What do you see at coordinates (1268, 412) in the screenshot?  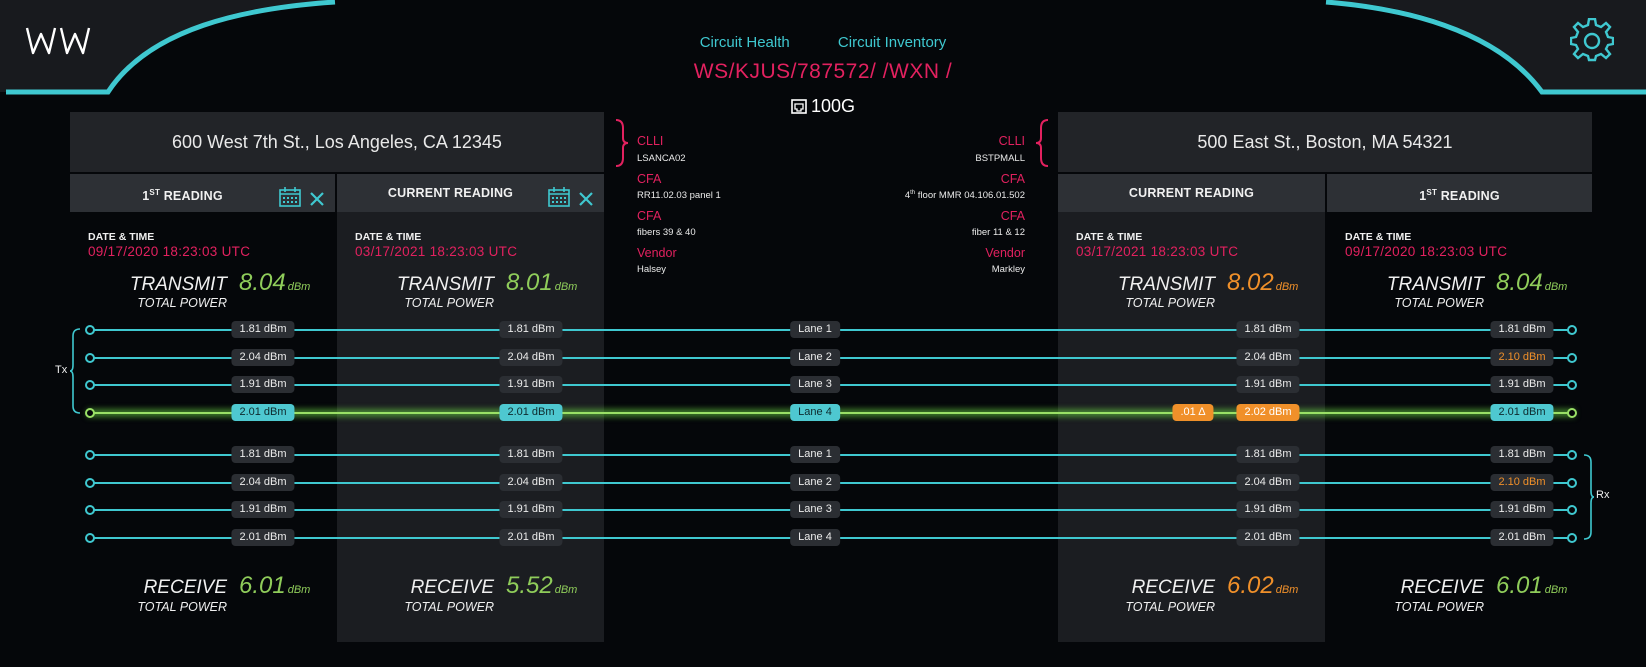 I see `lane-reading-value: 2.02 dBm` at bounding box center [1268, 412].